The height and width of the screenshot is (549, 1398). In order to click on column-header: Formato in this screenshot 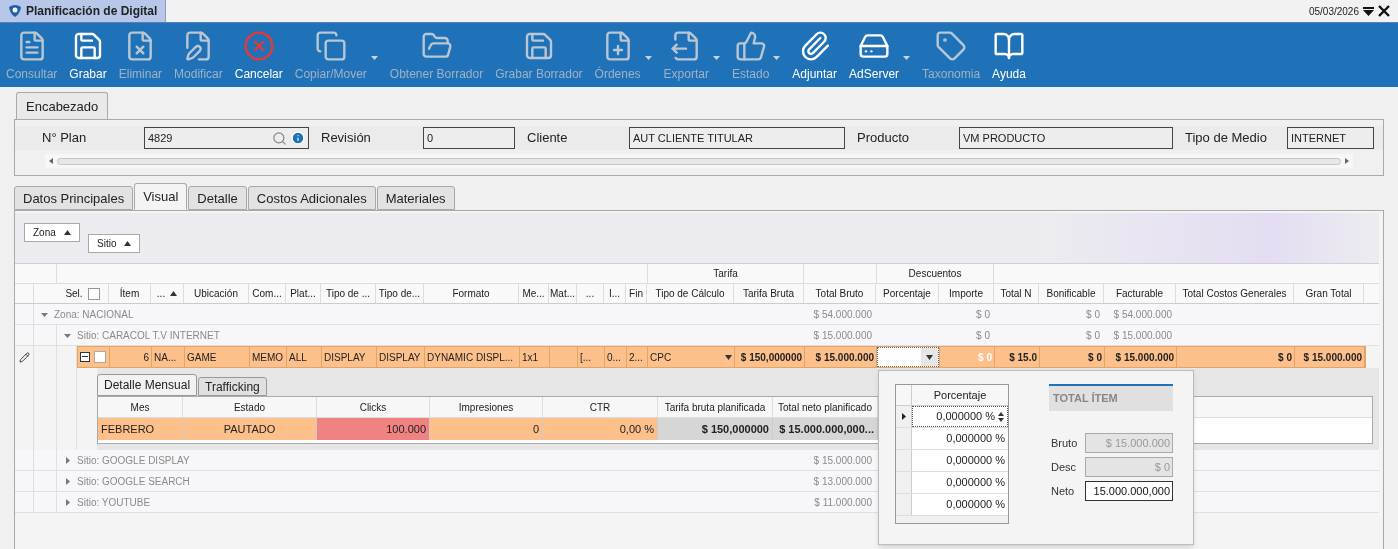, I will do `click(471, 293)`.